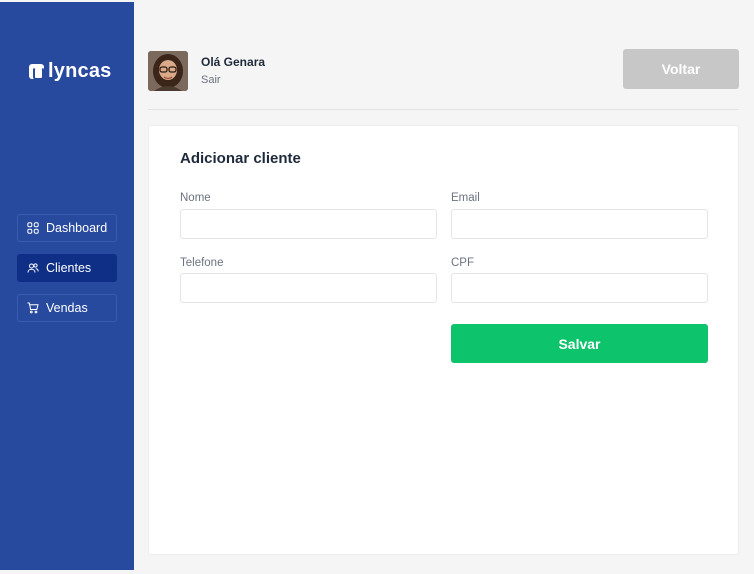 The width and height of the screenshot is (754, 574). What do you see at coordinates (202, 263) in the screenshot?
I see `phone-label: Telefone` at bounding box center [202, 263].